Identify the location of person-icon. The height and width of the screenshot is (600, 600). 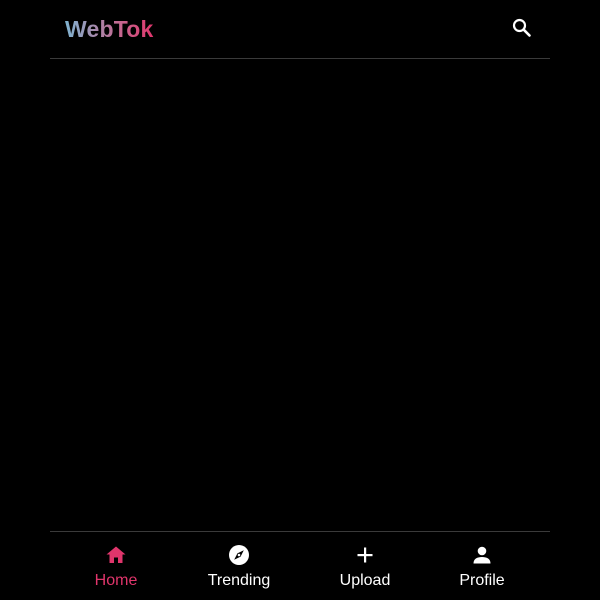
(482, 555).